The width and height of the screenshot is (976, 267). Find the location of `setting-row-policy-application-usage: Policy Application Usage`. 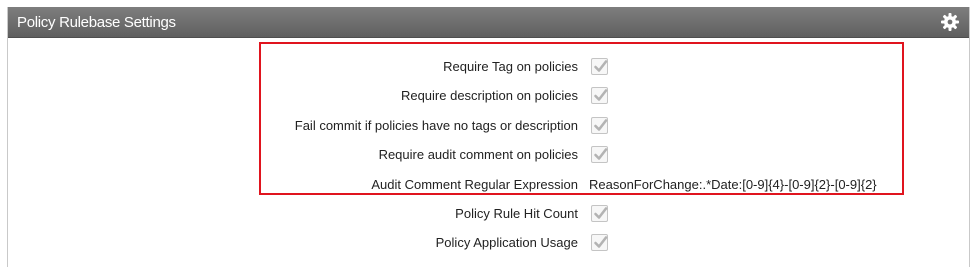

setting-row-policy-application-usage: Policy Application Usage is located at coordinates (488, 243).